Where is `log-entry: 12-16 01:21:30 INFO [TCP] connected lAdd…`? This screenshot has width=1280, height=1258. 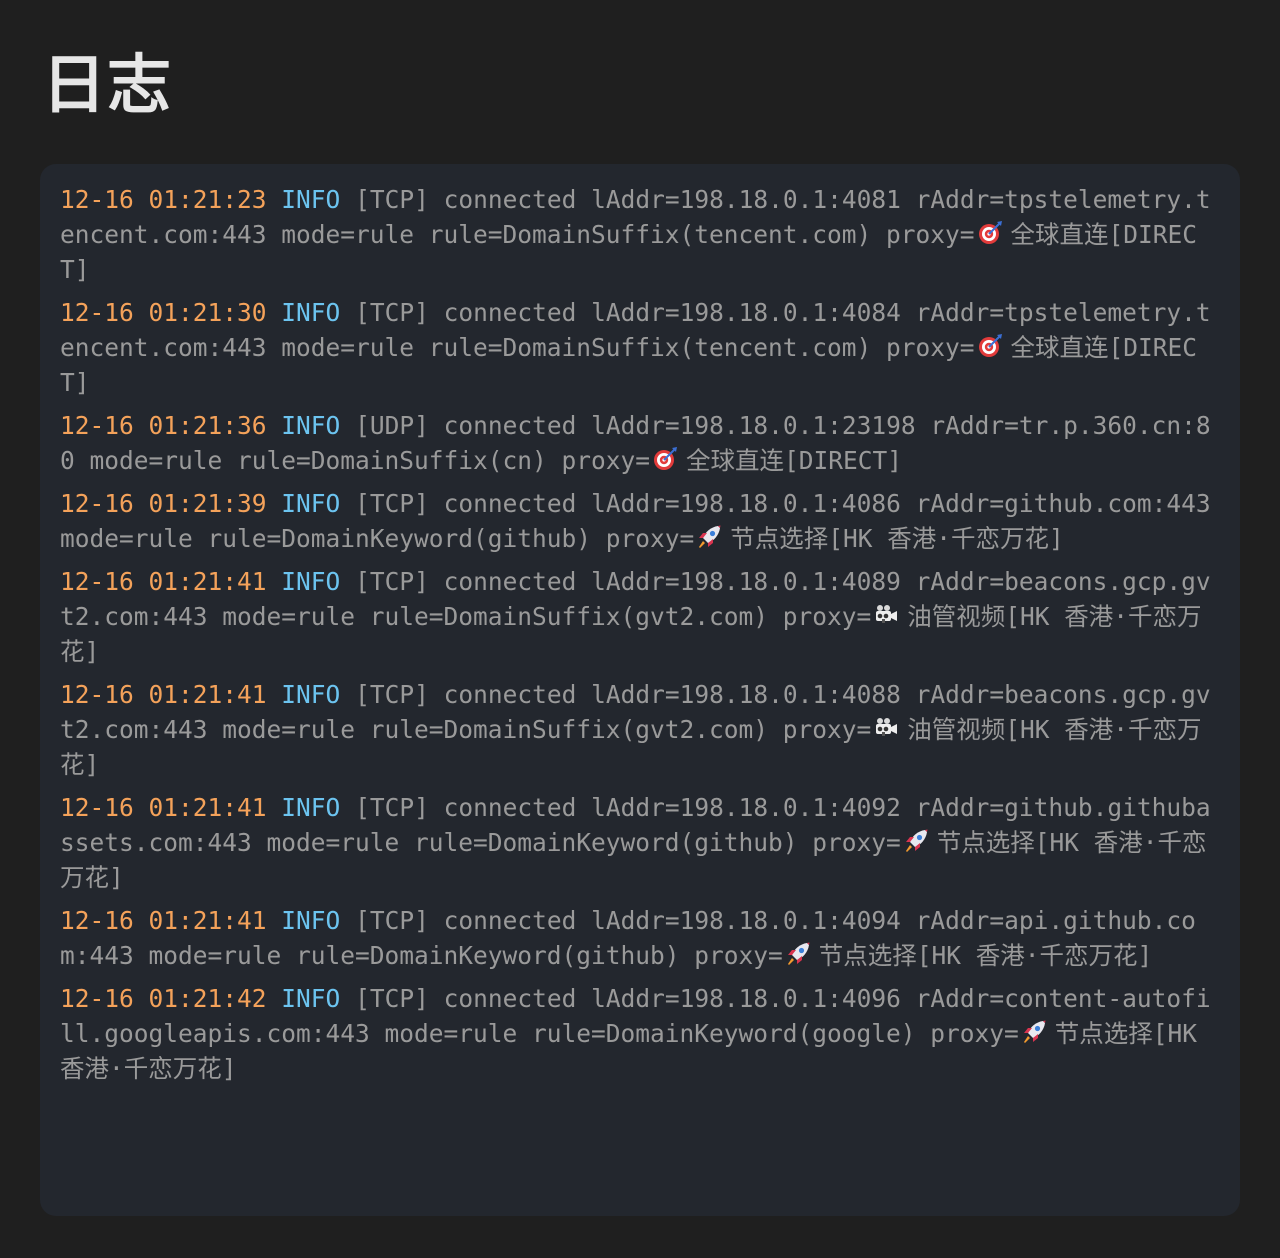 log-entry: 12-16 01:21:30 INFO [TCP] connected lAdd… is located at coordinates (640, 347).